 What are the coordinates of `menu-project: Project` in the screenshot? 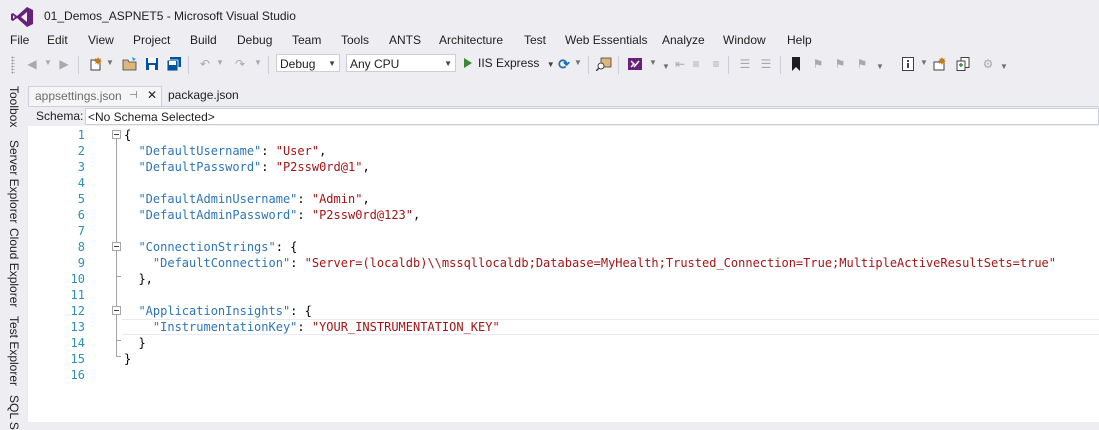 It's located at (151, 40).